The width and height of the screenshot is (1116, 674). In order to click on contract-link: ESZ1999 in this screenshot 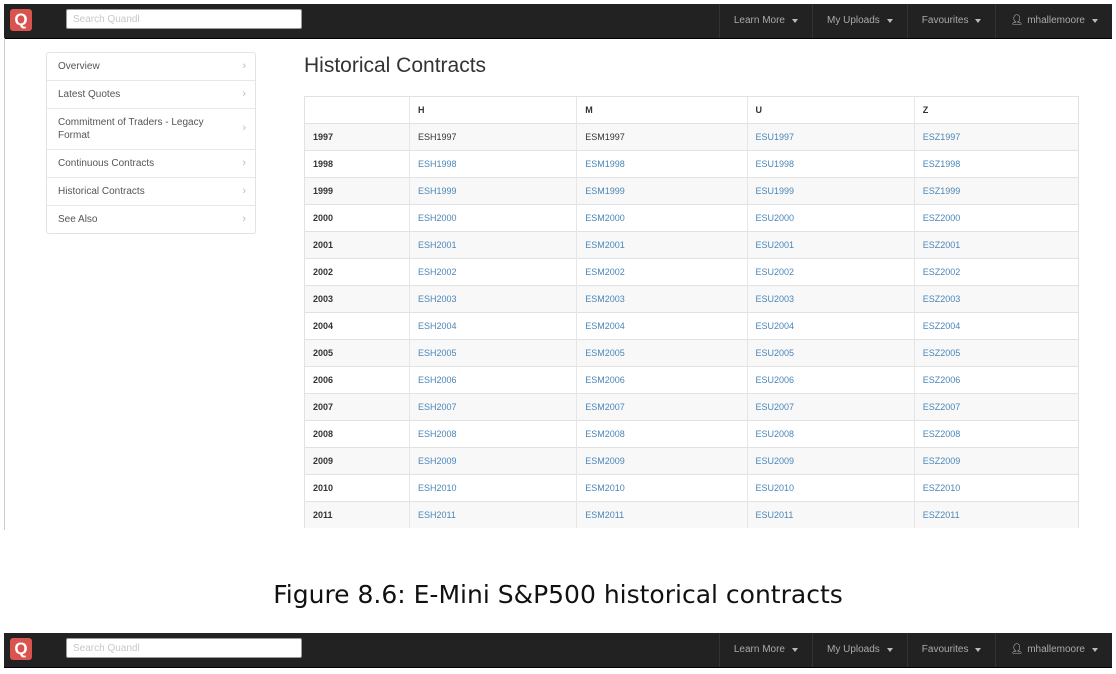, I will do `click(996, 191)`.